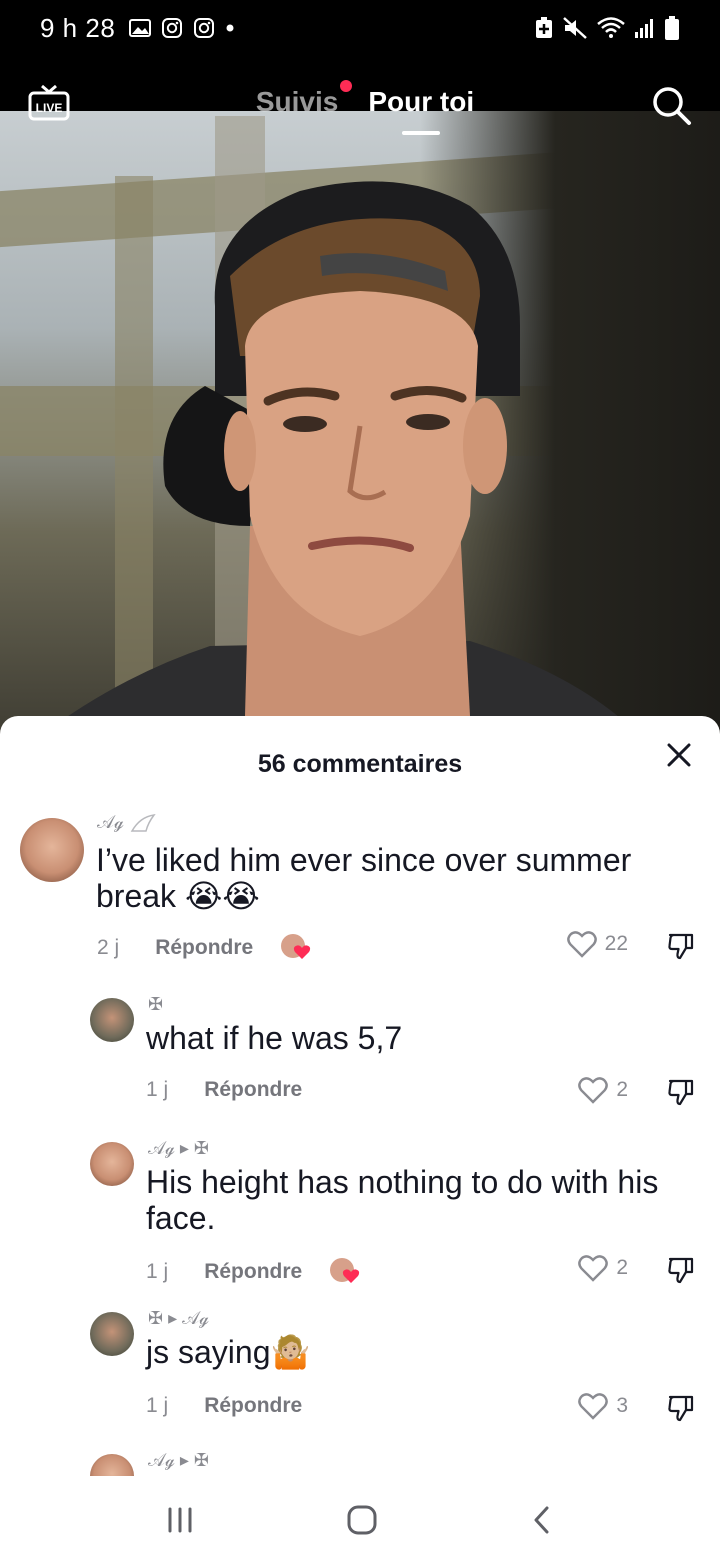 The width and height of the screenshot is (720, 1560). I want to click on comment-time: 2 j, so click(108, 947).